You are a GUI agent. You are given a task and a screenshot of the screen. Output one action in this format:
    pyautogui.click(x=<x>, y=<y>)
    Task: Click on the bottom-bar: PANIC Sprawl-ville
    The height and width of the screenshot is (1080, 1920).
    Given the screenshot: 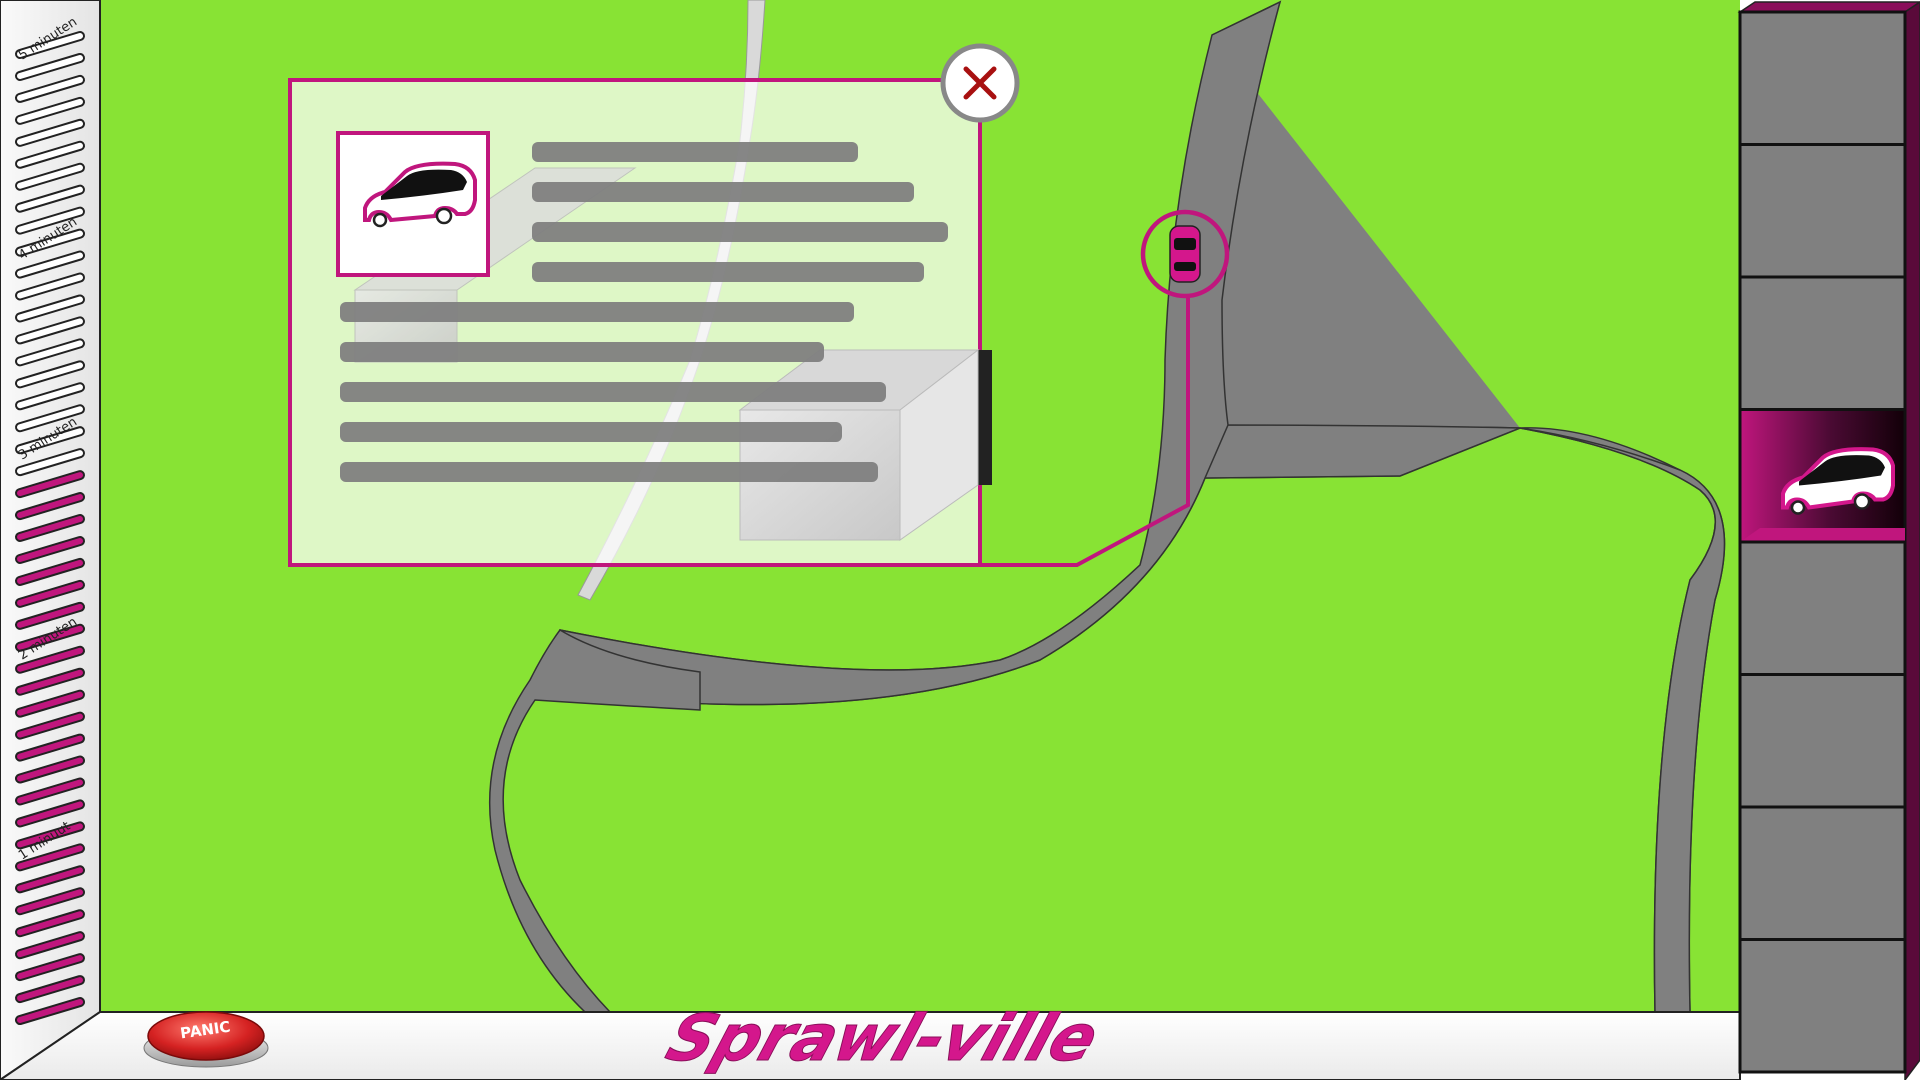 What is the action you would take?
    pyautogui.click(x=870, y=1040)
    